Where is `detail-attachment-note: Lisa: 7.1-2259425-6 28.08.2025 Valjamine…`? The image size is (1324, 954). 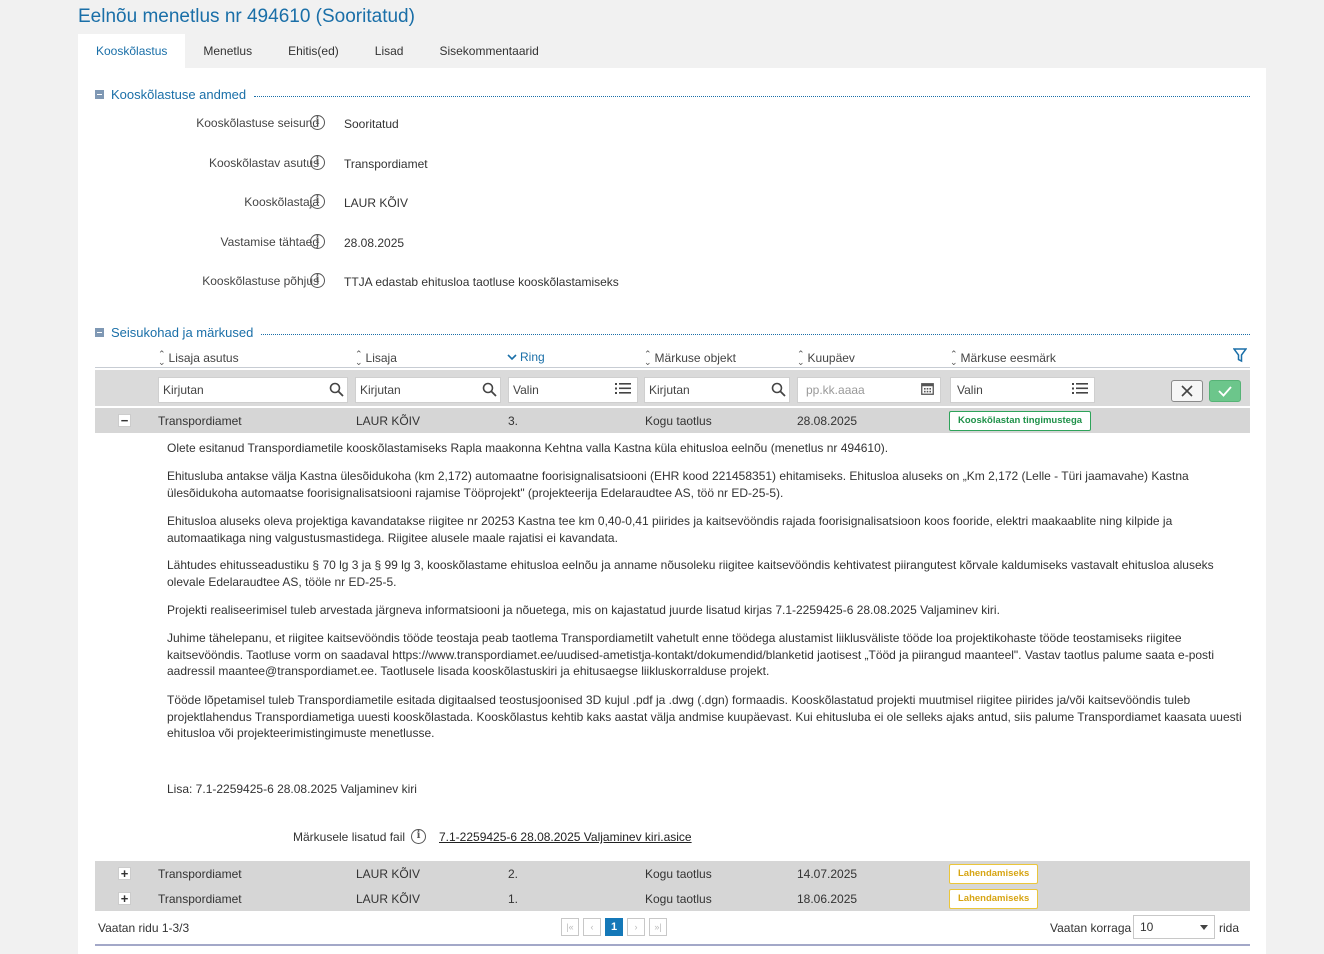
detail-attachment-note: Lisa: 7.1-2259425-6 28.08.2025 Valjamine… is located at coordinates (292, 789).